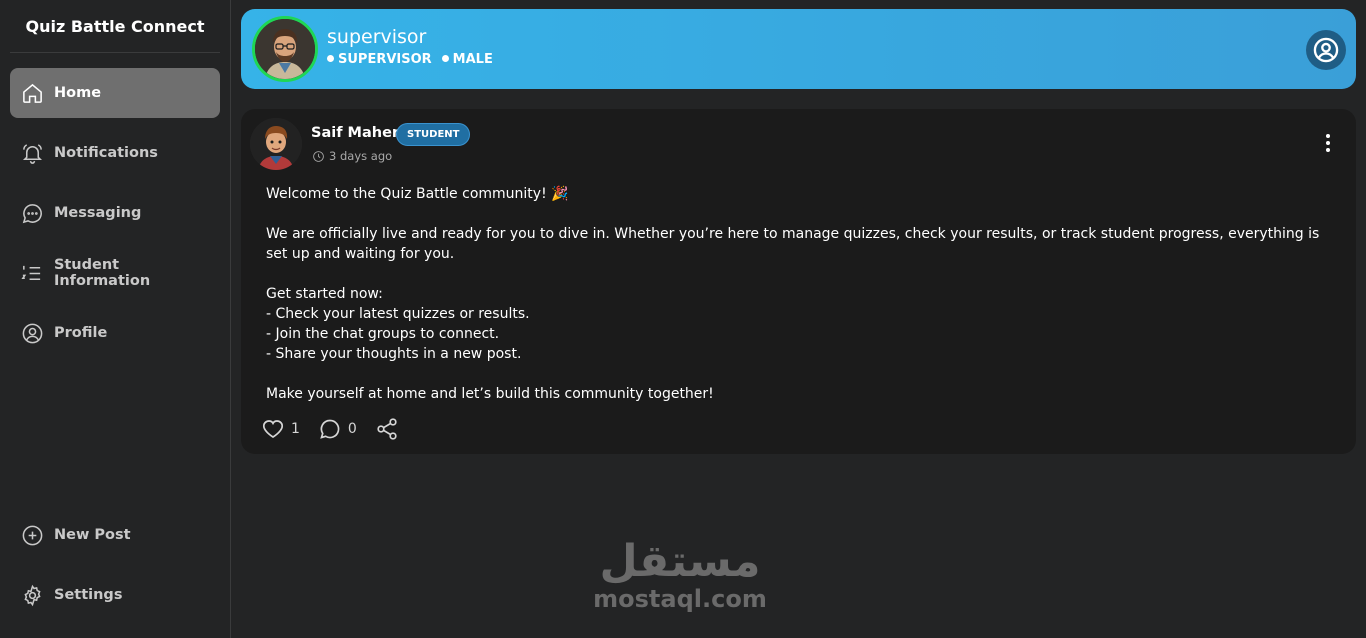 The image size is (1366, 638). I want to click on sidebar-item-settings: Settings, so click(115, 595).